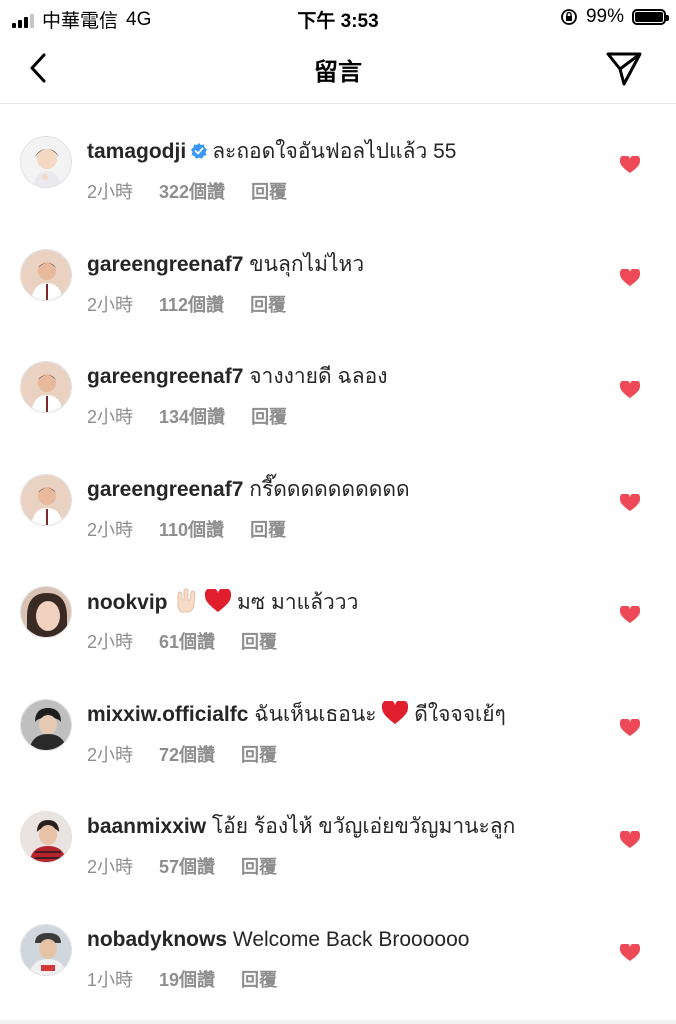 Image resolution: width=676 pixels, height=1024 pixels. What do you see at coordinates (363, 826) in the screenshot?
I see `comment-body: โอ้ย ร้องไห้ ขวัญเอ่ยขวัญมานะลูก` at bounding box center [363, 826].